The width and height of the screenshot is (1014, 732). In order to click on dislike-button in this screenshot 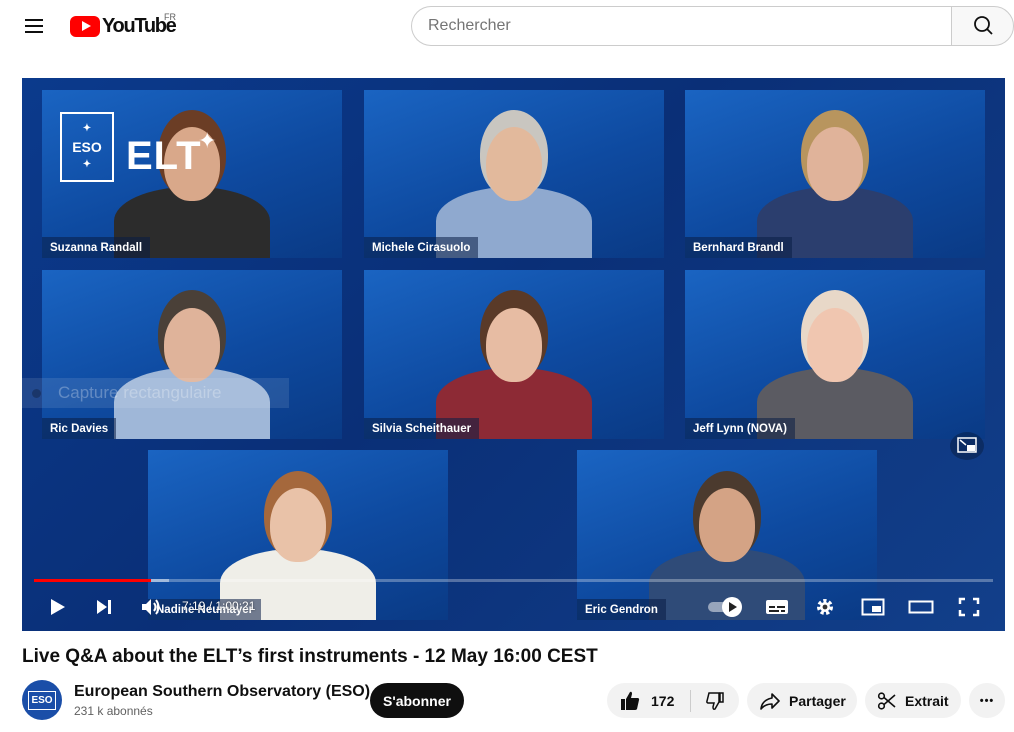, I will do `click(715, 700)`.